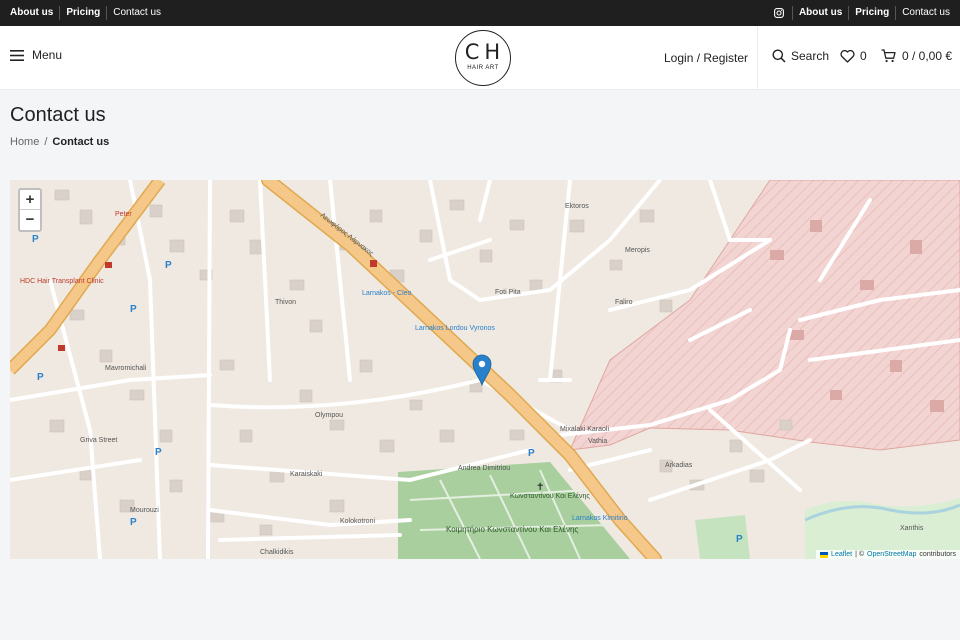  I want to click on cart-total: 0 / 0,00 €, so click(927, 56).